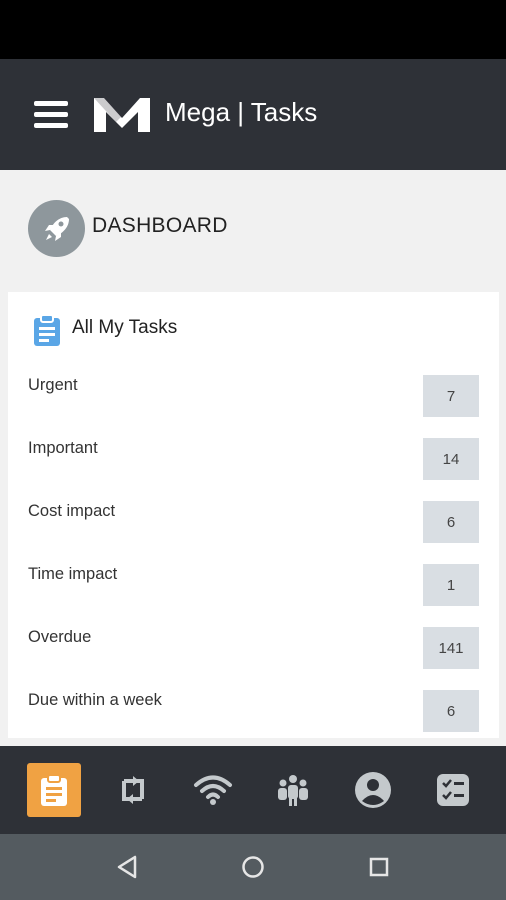 The height and width of the screenshot is (900, 506). What do you see at coordinates (241, 112) in the screenshot?
I see `app-title: Mega | Tasks` at bounding box center [241, 112].